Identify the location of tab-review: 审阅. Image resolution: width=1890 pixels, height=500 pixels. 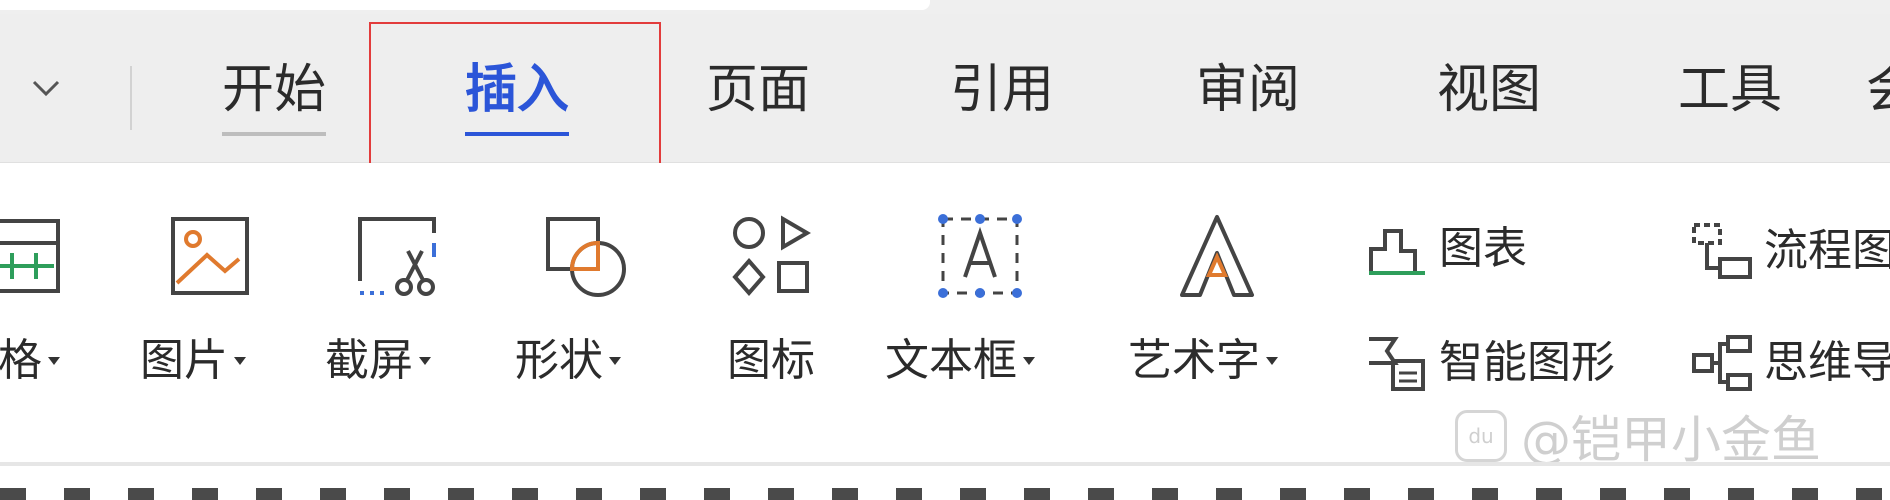
(1248, 90).